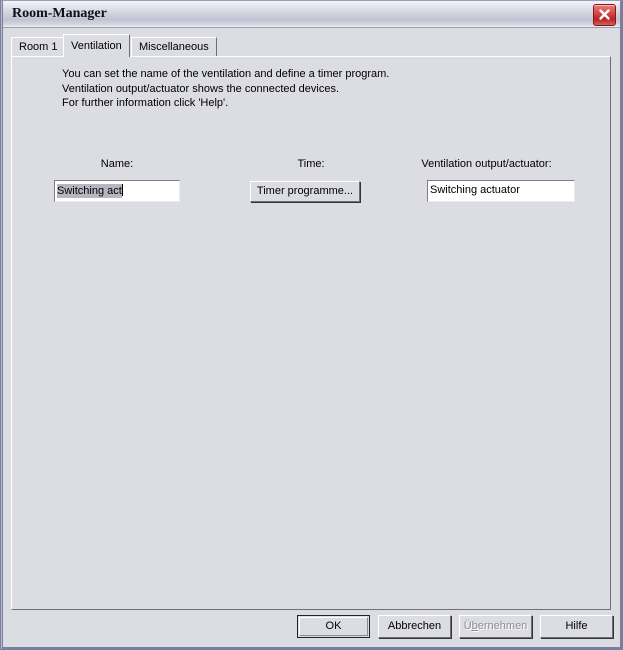 This screenshot has height=650, width=623. Describe the element at coordinates (414, 626) in the screenshot. I see `cancel-button: Abbrechen` at that location.